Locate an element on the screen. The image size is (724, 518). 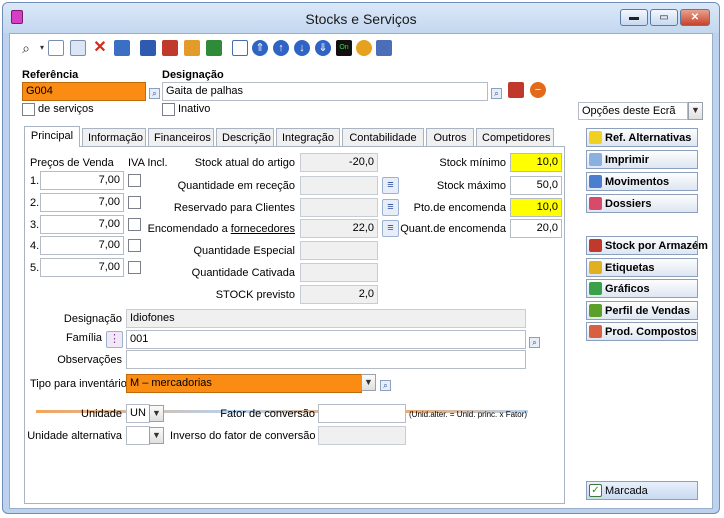
unidade-chevron-down-icon: ▼ is located at coordinates (156, 413).